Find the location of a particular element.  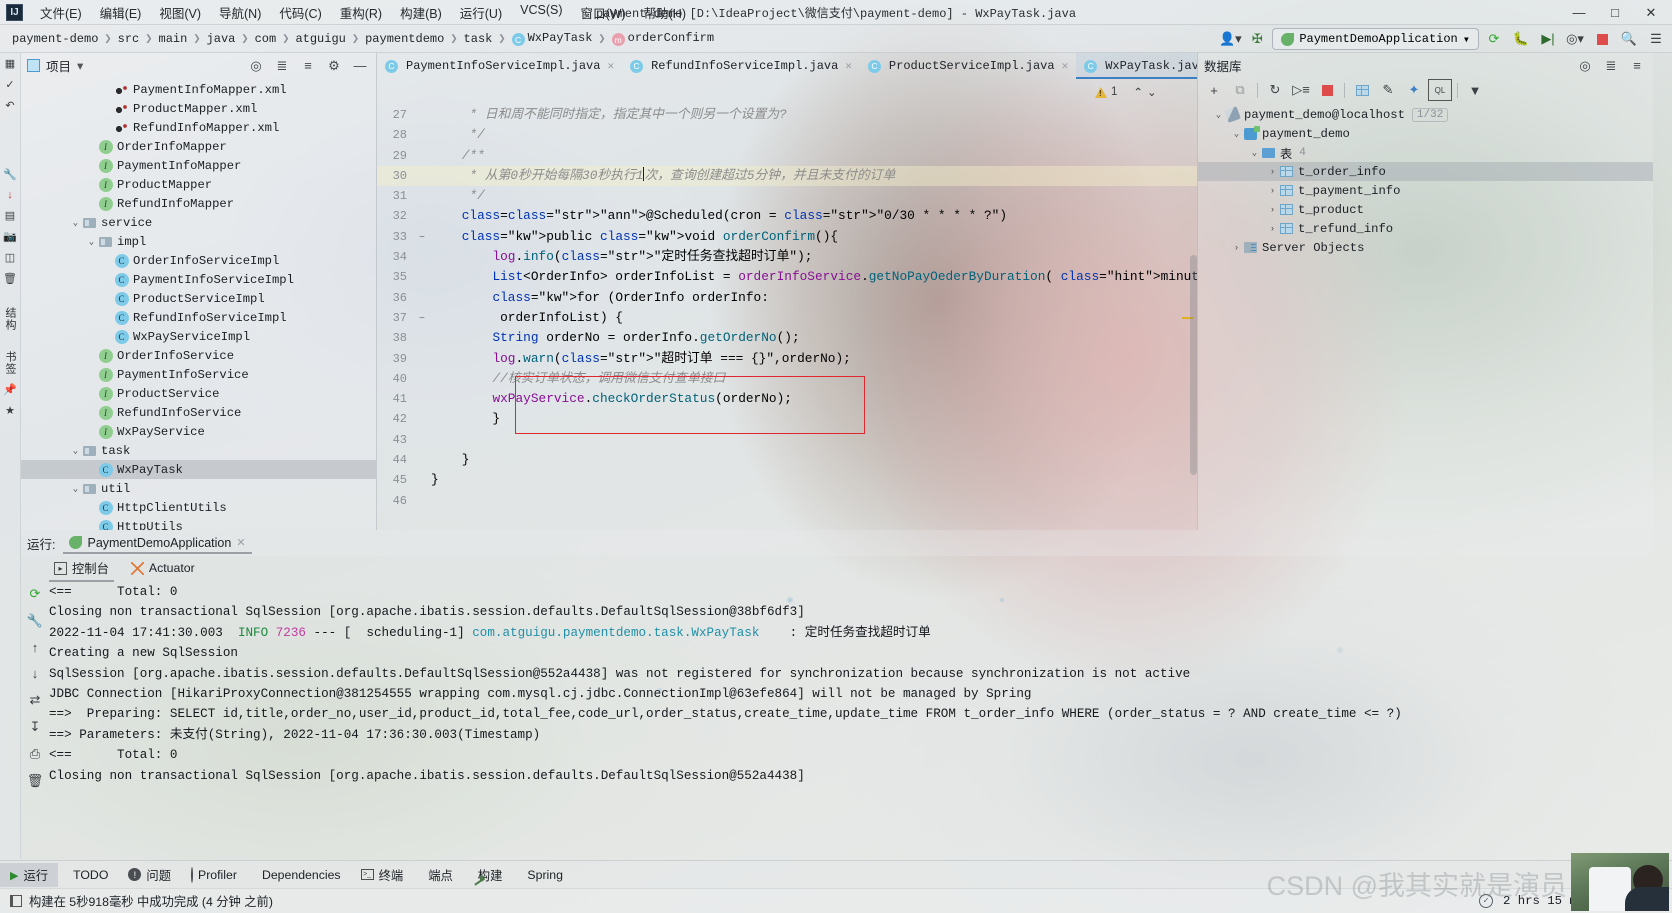

print-icon: ⎙ is located at coordinates (35, 754).